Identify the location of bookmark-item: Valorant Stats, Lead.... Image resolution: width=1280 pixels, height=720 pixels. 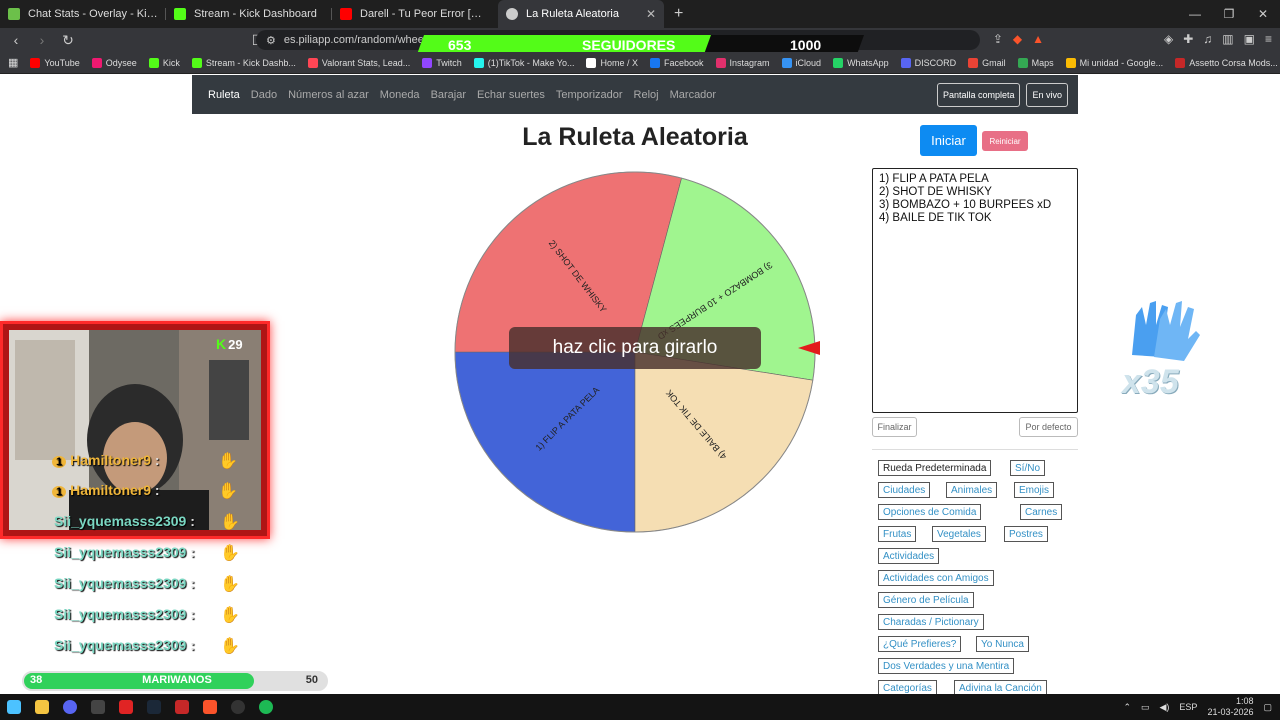
(358, 62).